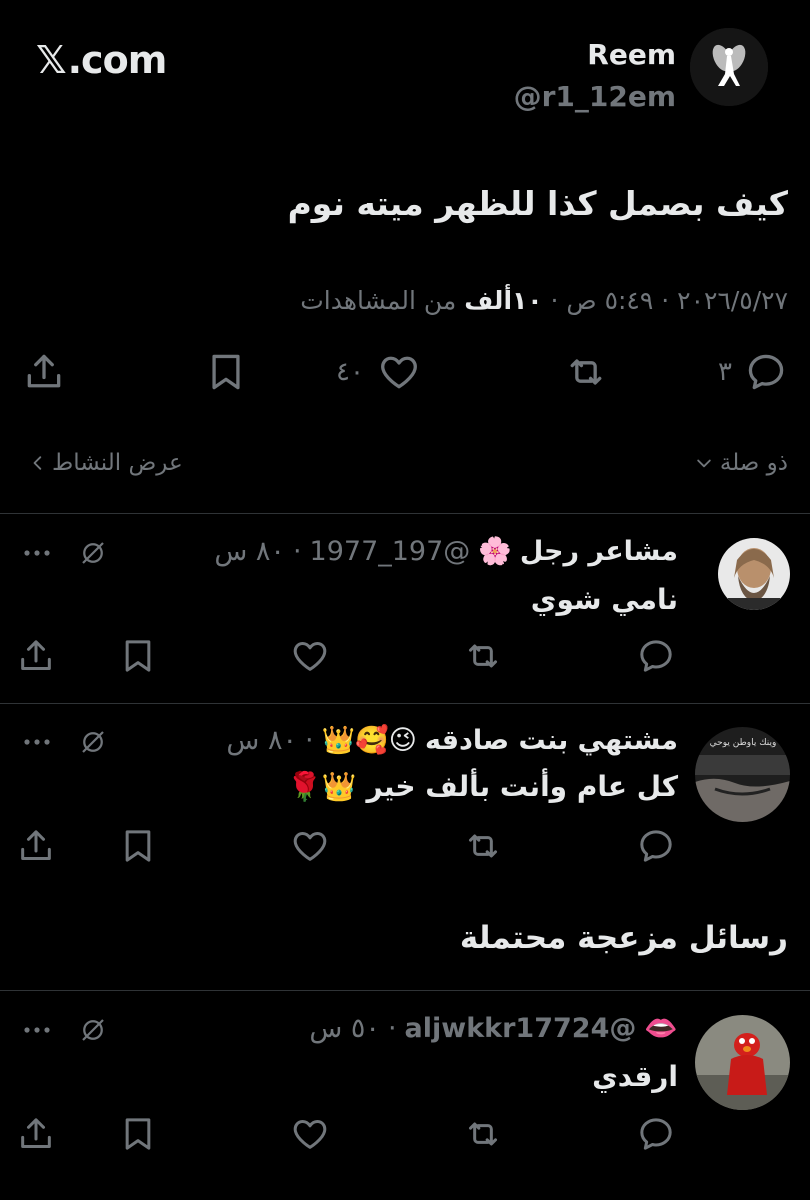 The image size is (810, 1200). I want to click on reply-author-name: مشتهي بنت صادقه, so click(551, 740).